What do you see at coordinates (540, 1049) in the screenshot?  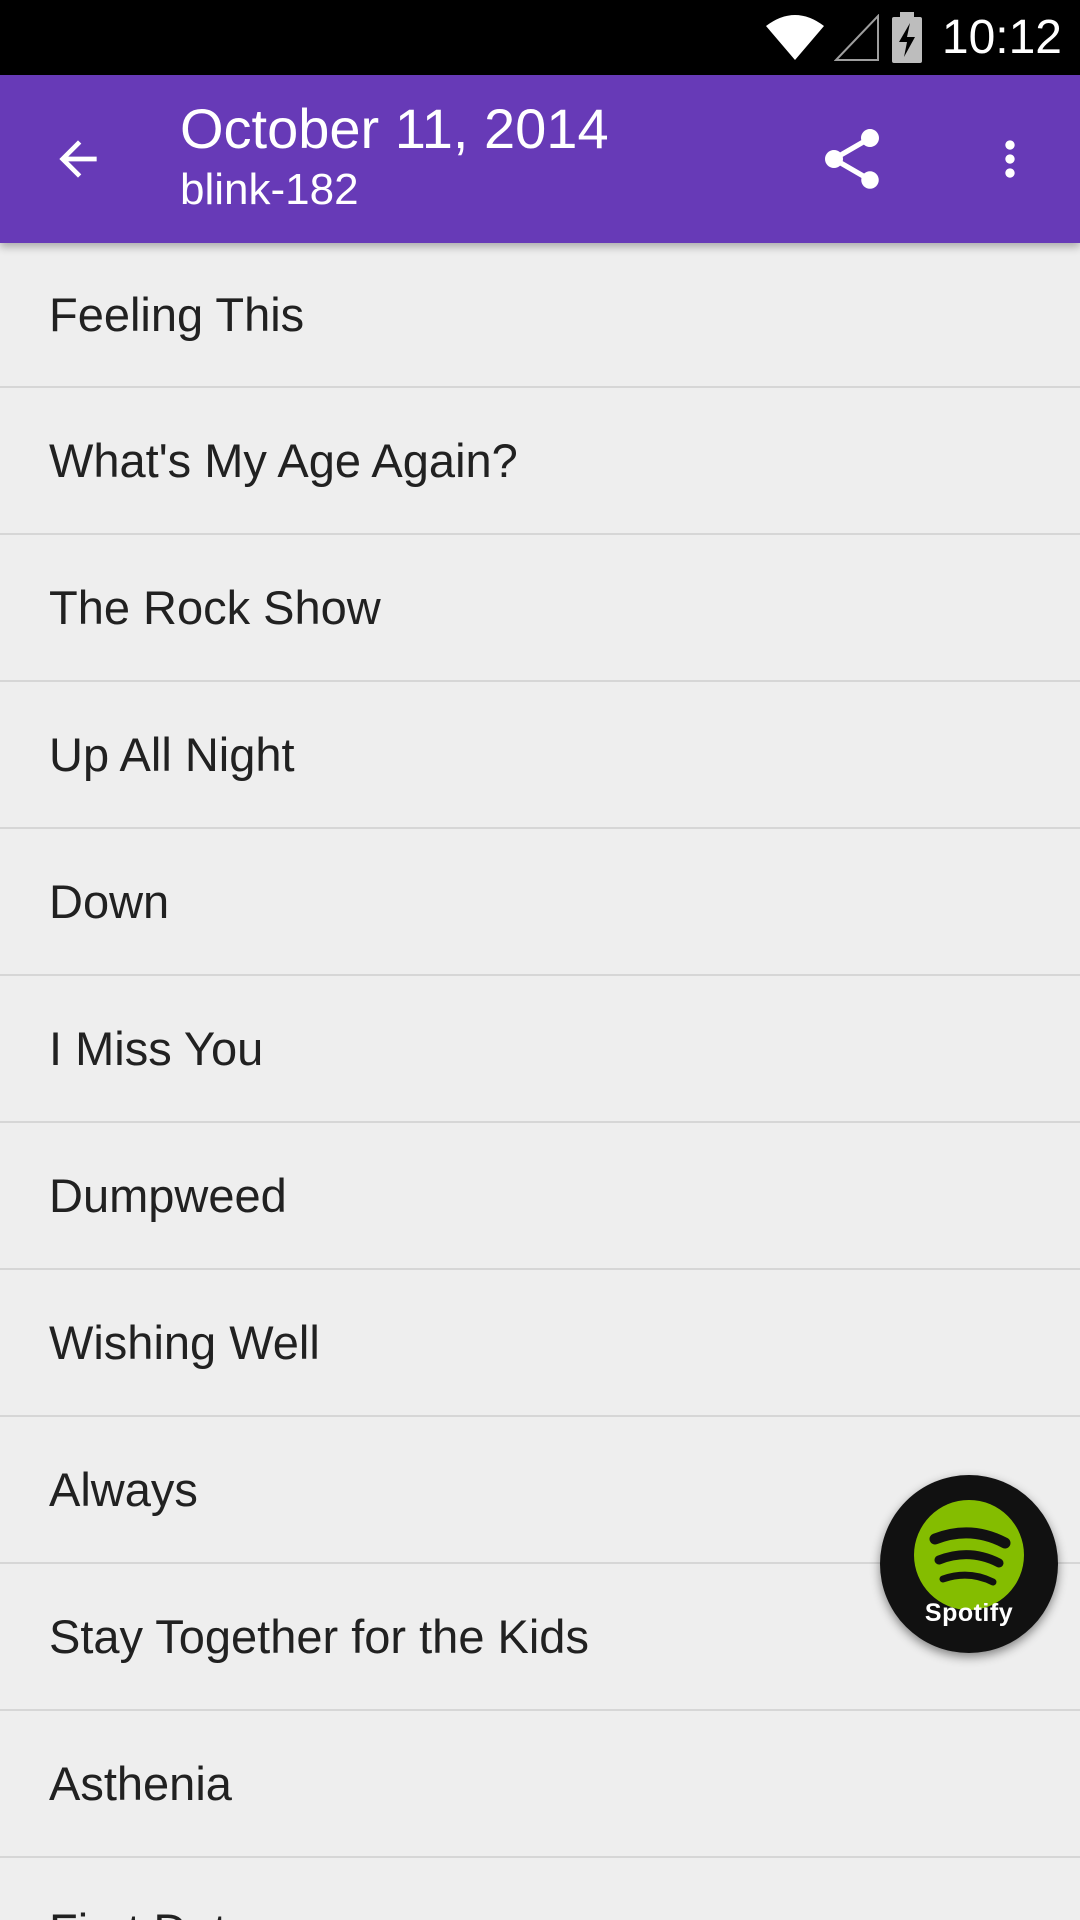 I see `song-list-item: I Miss You` at bounding box center [540, 1049].